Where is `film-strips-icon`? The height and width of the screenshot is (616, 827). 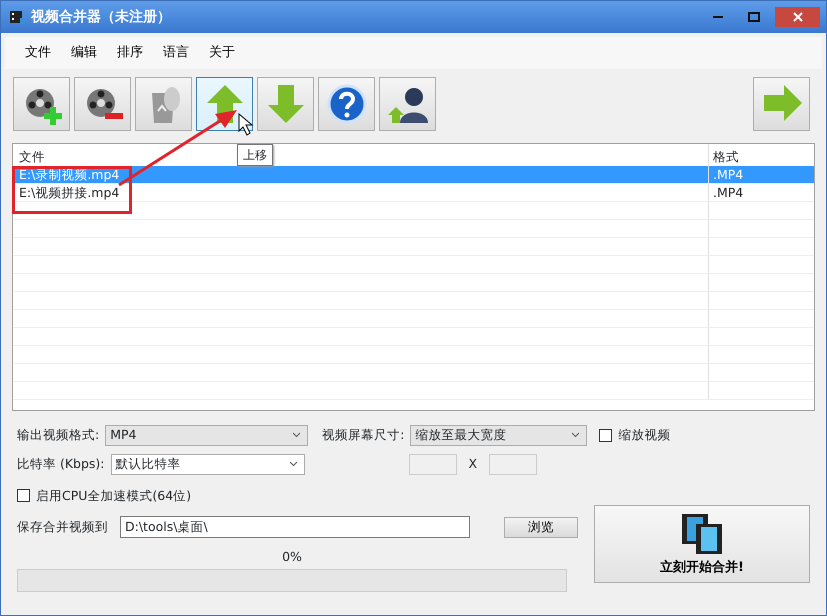
film-strips-icon is located at coordinates (702, 534).